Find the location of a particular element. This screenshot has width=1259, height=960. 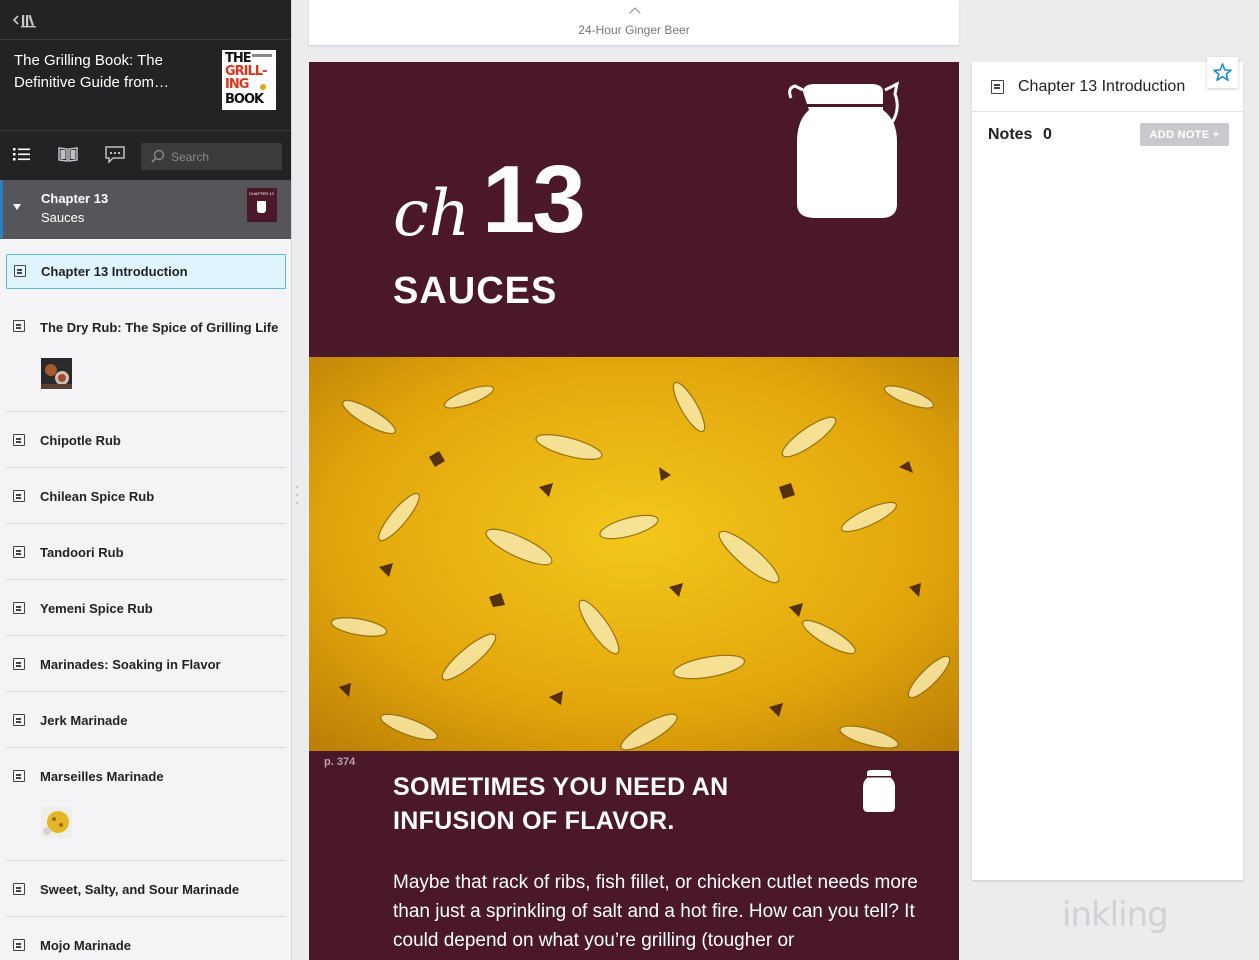

toc-item-mojo-marinade: Mojo Marinade is located at coordinates (146, 938).